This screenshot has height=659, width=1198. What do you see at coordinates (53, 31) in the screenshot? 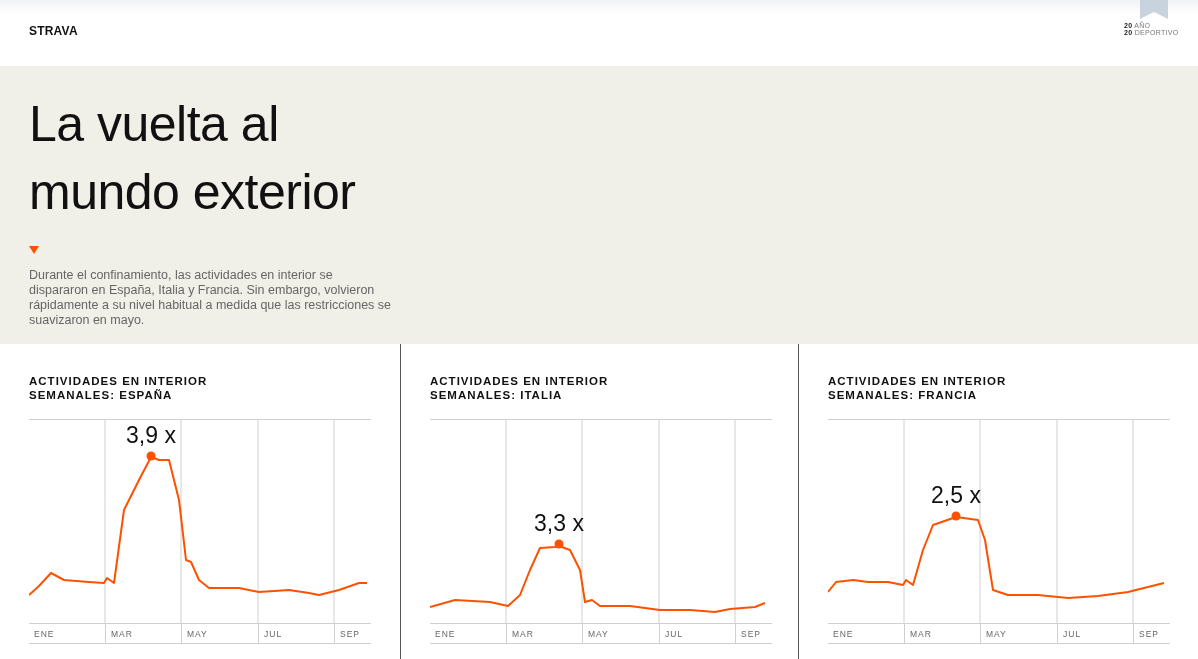
I see `logo: STRAVA` at bounding box center [53, 31].